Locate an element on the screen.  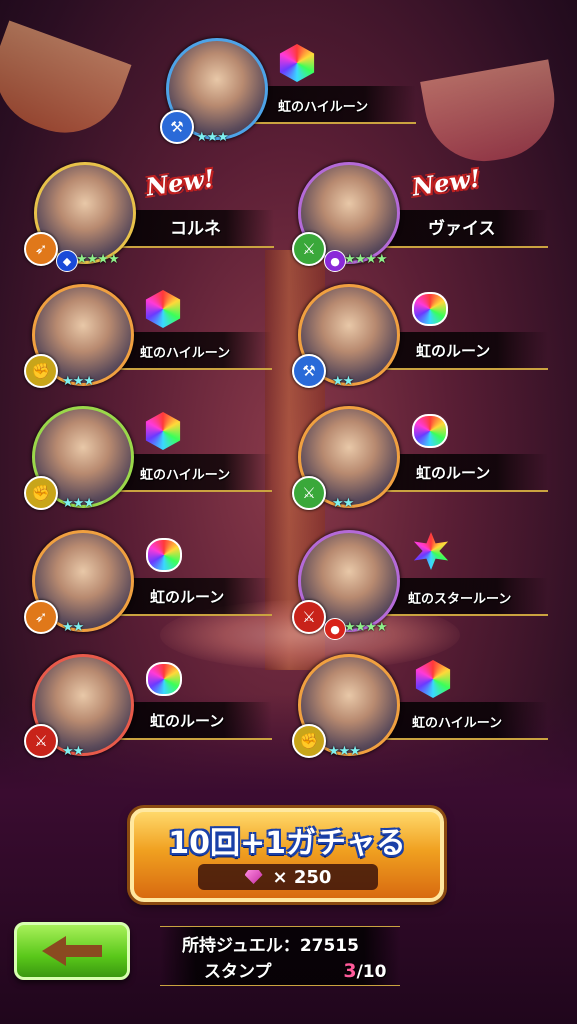
stamp-row: スタンプ 3/10 is located at coordinates (295, 969).